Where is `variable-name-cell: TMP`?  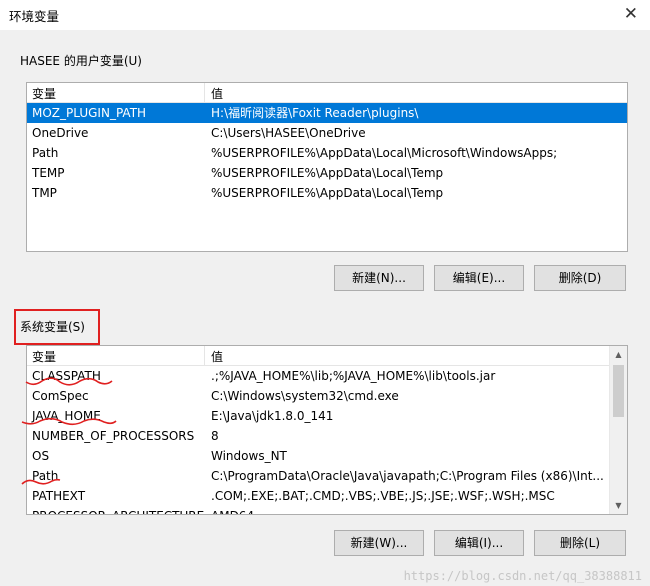 variable-name-cell: TMP is located at coordinates (44, 193).